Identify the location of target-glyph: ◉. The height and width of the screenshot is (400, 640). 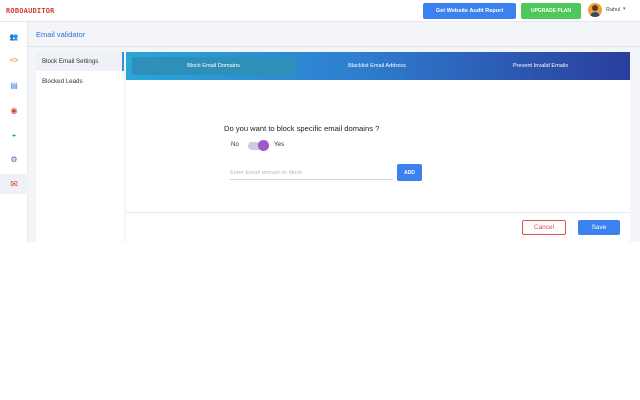
(14, 110).